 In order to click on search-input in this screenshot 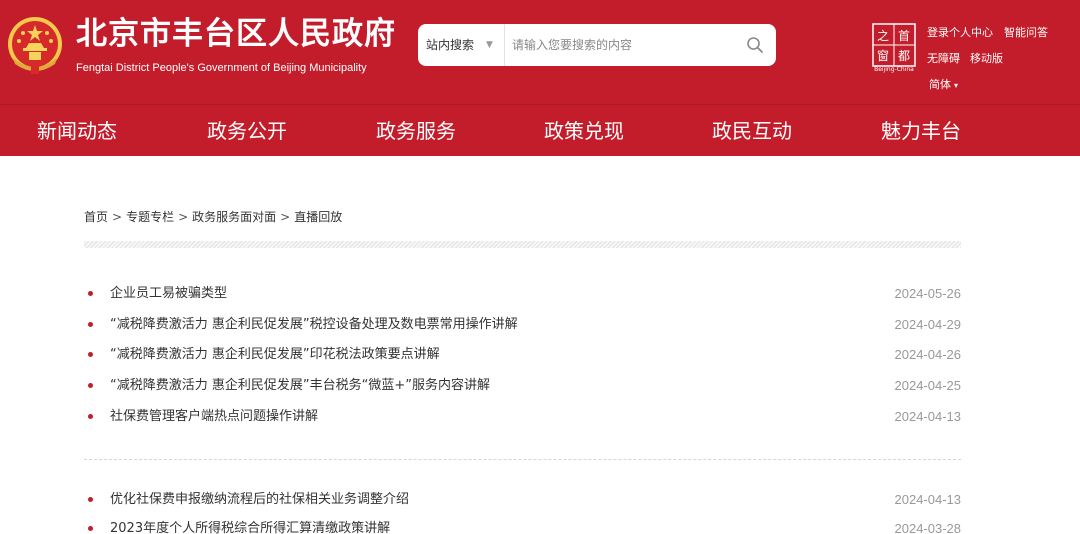, I will do `click(622, 45)`.